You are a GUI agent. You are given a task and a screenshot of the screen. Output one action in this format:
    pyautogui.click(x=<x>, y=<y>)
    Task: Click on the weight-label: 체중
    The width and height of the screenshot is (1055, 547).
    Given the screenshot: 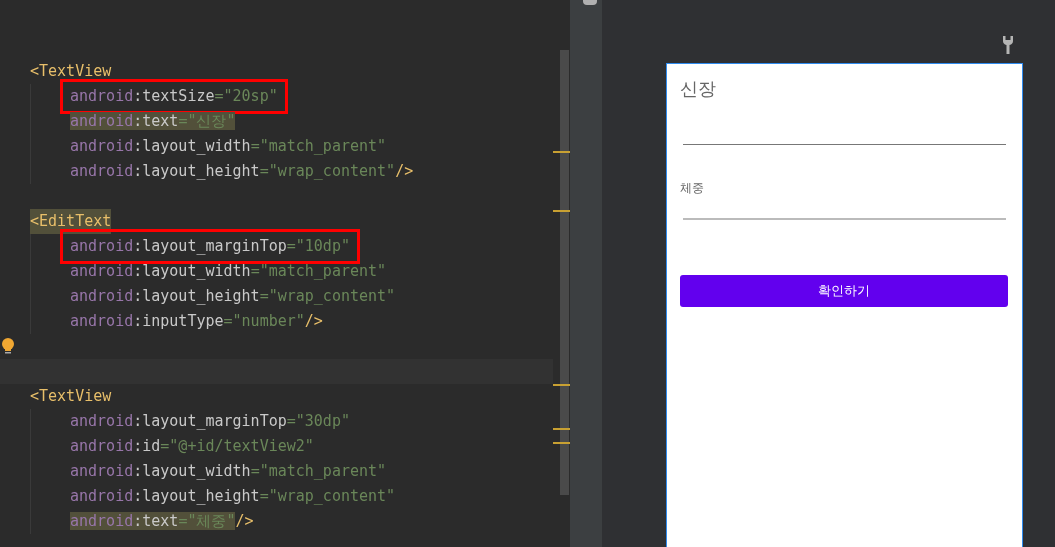 What is the action you would take?
    pyautogui.click(x=692, y=188)
    